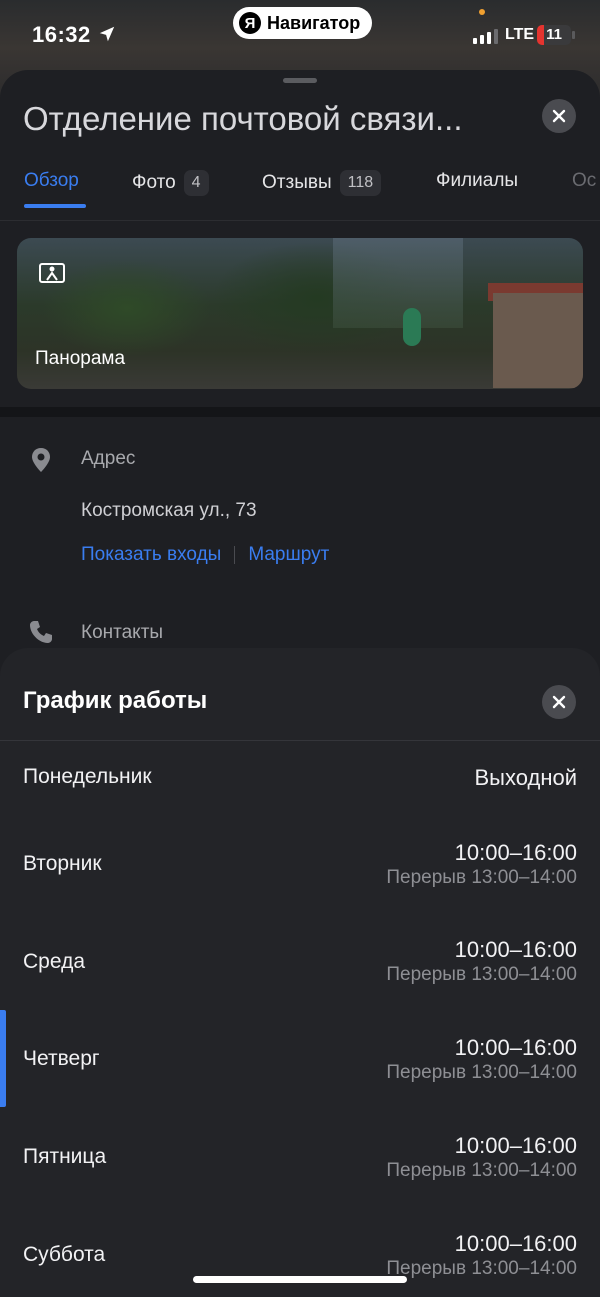 The image size is (600, 1297). Describe the element at coordinates (54, 961) in the screenshot. I see `day-name: Среда` at that location.